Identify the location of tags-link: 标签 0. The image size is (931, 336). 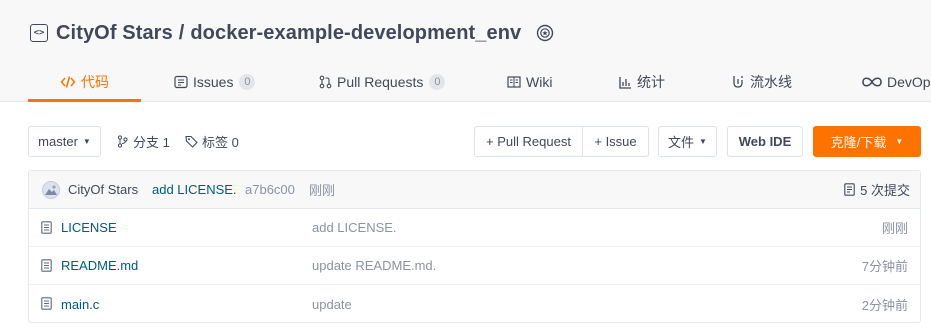
(212, 141).